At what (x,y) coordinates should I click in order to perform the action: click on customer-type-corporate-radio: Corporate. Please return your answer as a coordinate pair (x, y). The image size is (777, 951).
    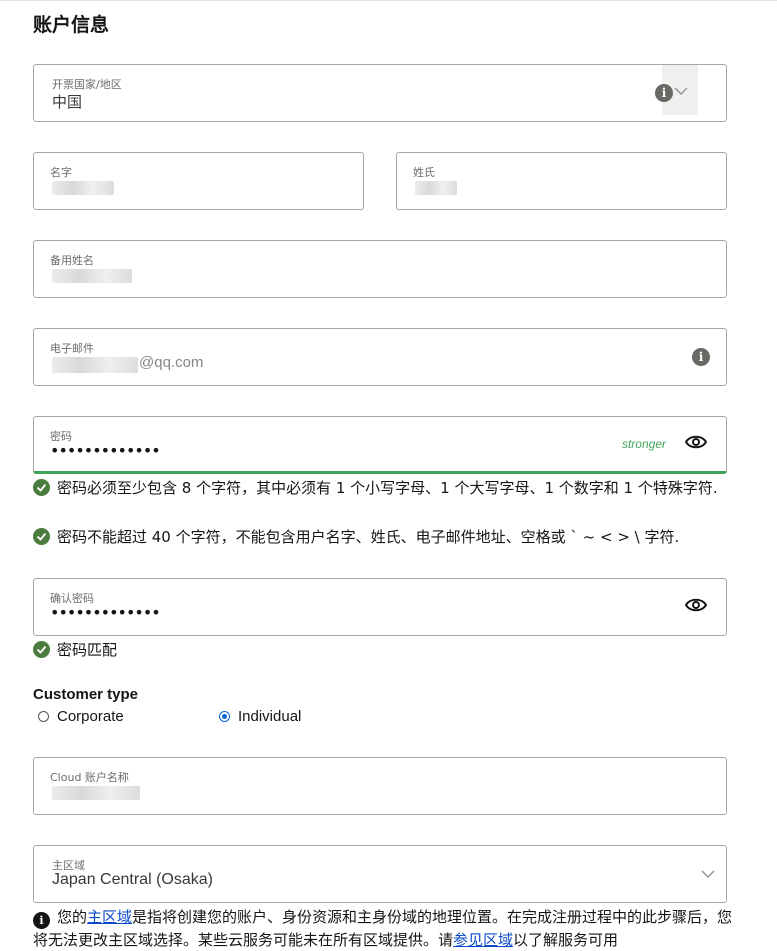
    Looking at the image, I should click on (81, 716).